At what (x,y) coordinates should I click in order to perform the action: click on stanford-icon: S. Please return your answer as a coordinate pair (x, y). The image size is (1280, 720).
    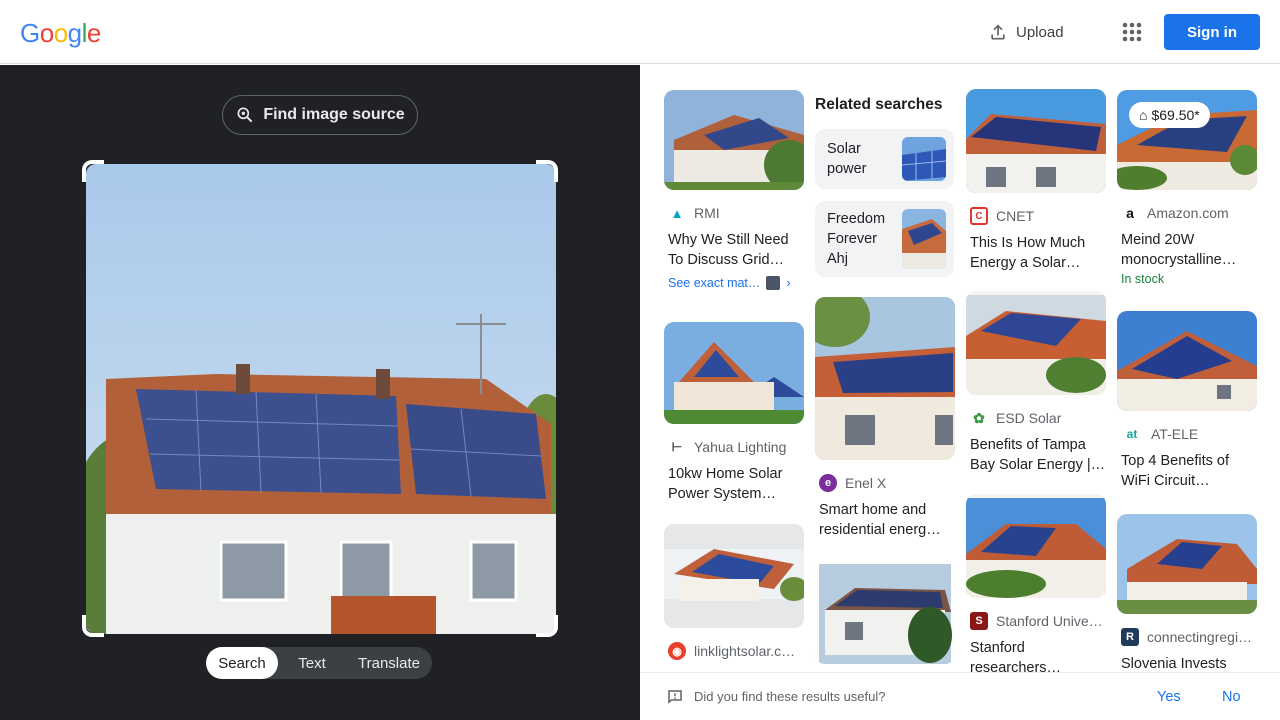
    Looking at the image, I should click on (979, 621).